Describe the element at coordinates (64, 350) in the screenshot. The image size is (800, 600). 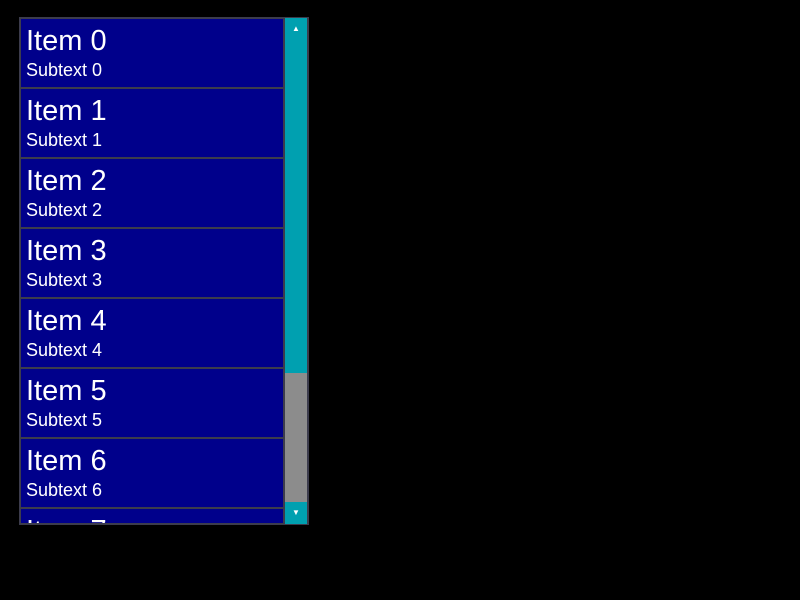
I see `list-item-subtitle: Subtext 4` at that location.